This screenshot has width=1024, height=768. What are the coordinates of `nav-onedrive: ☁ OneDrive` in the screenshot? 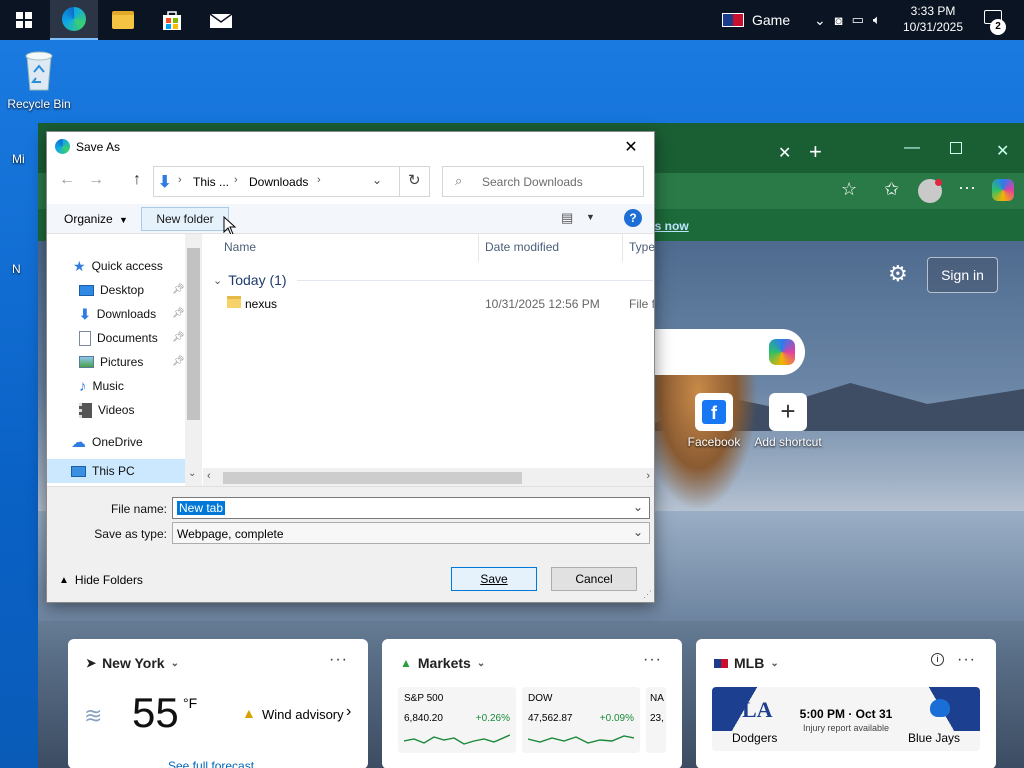 It's located at (107, 442).